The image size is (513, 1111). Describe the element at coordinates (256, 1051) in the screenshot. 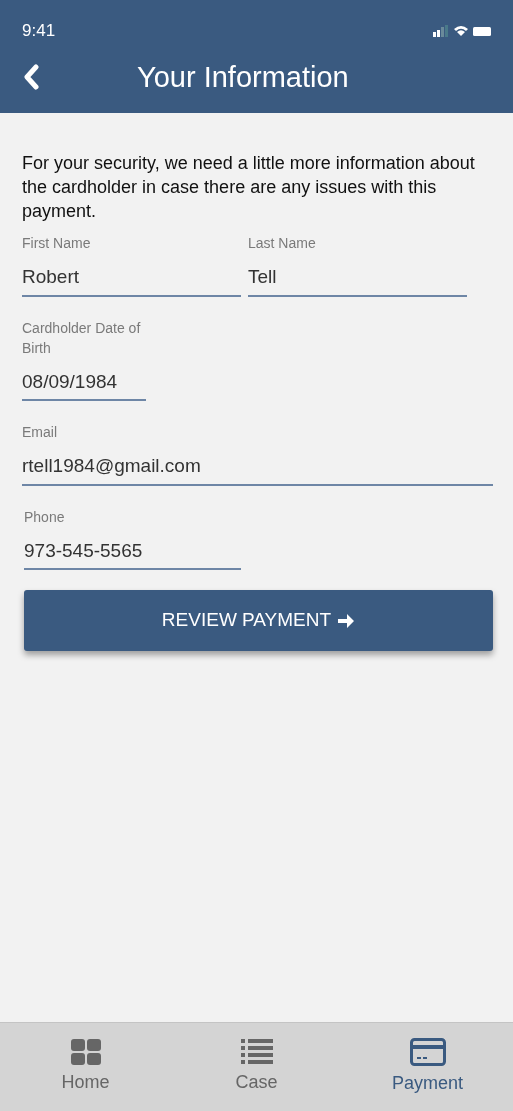

I see `list-icon` at that location.